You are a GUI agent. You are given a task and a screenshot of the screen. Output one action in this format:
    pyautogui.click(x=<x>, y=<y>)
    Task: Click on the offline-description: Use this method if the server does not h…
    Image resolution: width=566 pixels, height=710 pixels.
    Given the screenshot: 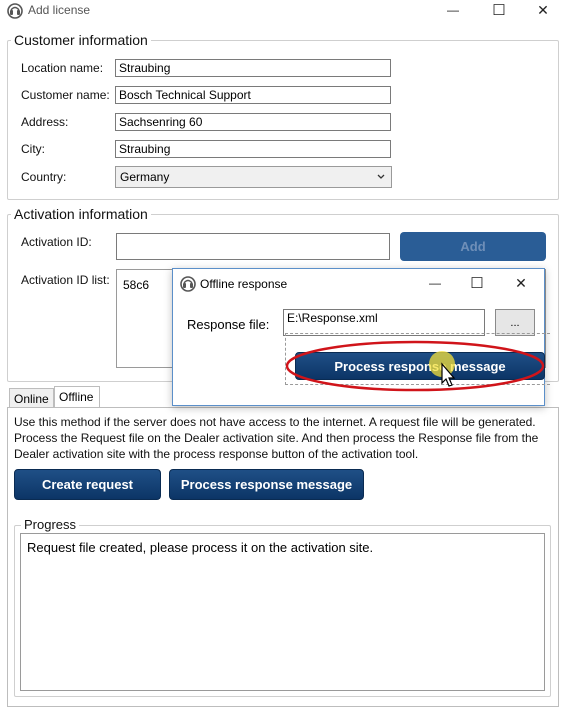 What is the action you would take?
    pyautogui.click(x=276, y=438)
    